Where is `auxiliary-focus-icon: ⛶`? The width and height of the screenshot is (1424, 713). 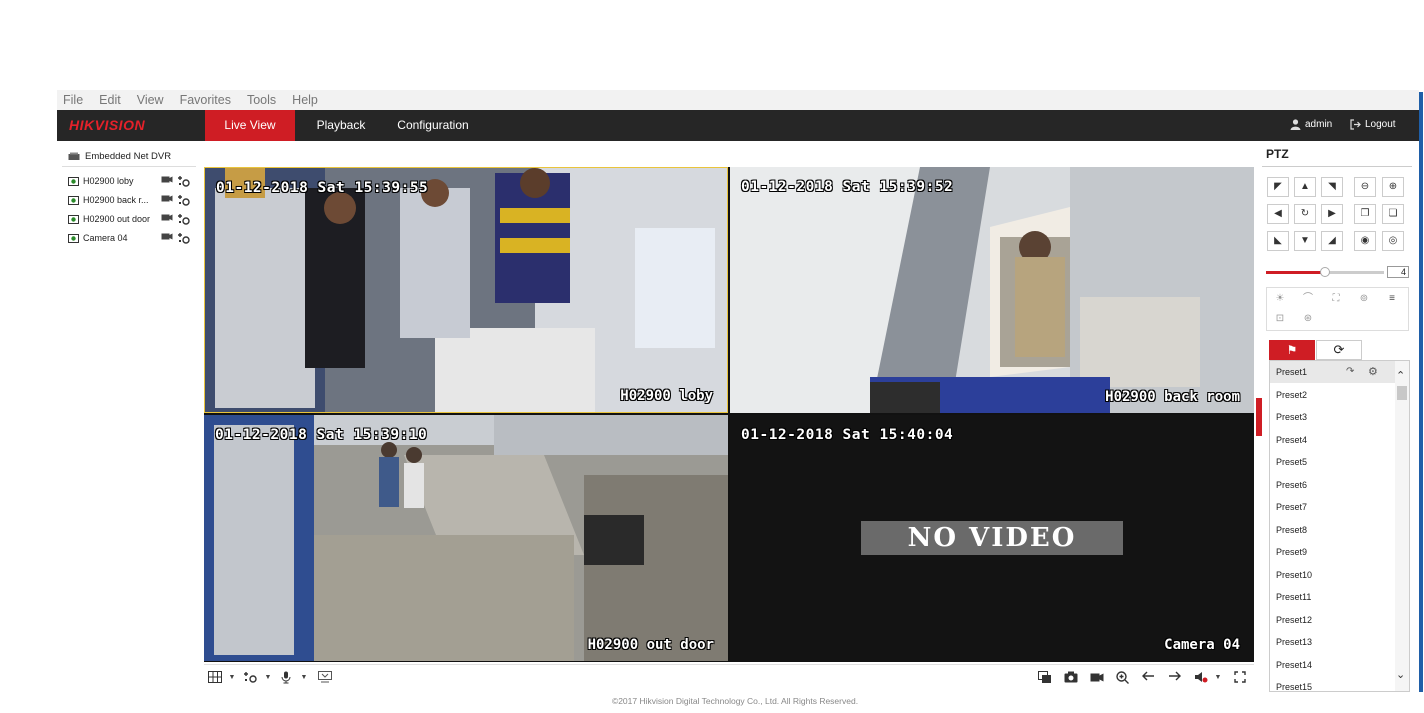 auxiliary-focus-icon: ⛶ is located at coordinates (1336, 299).